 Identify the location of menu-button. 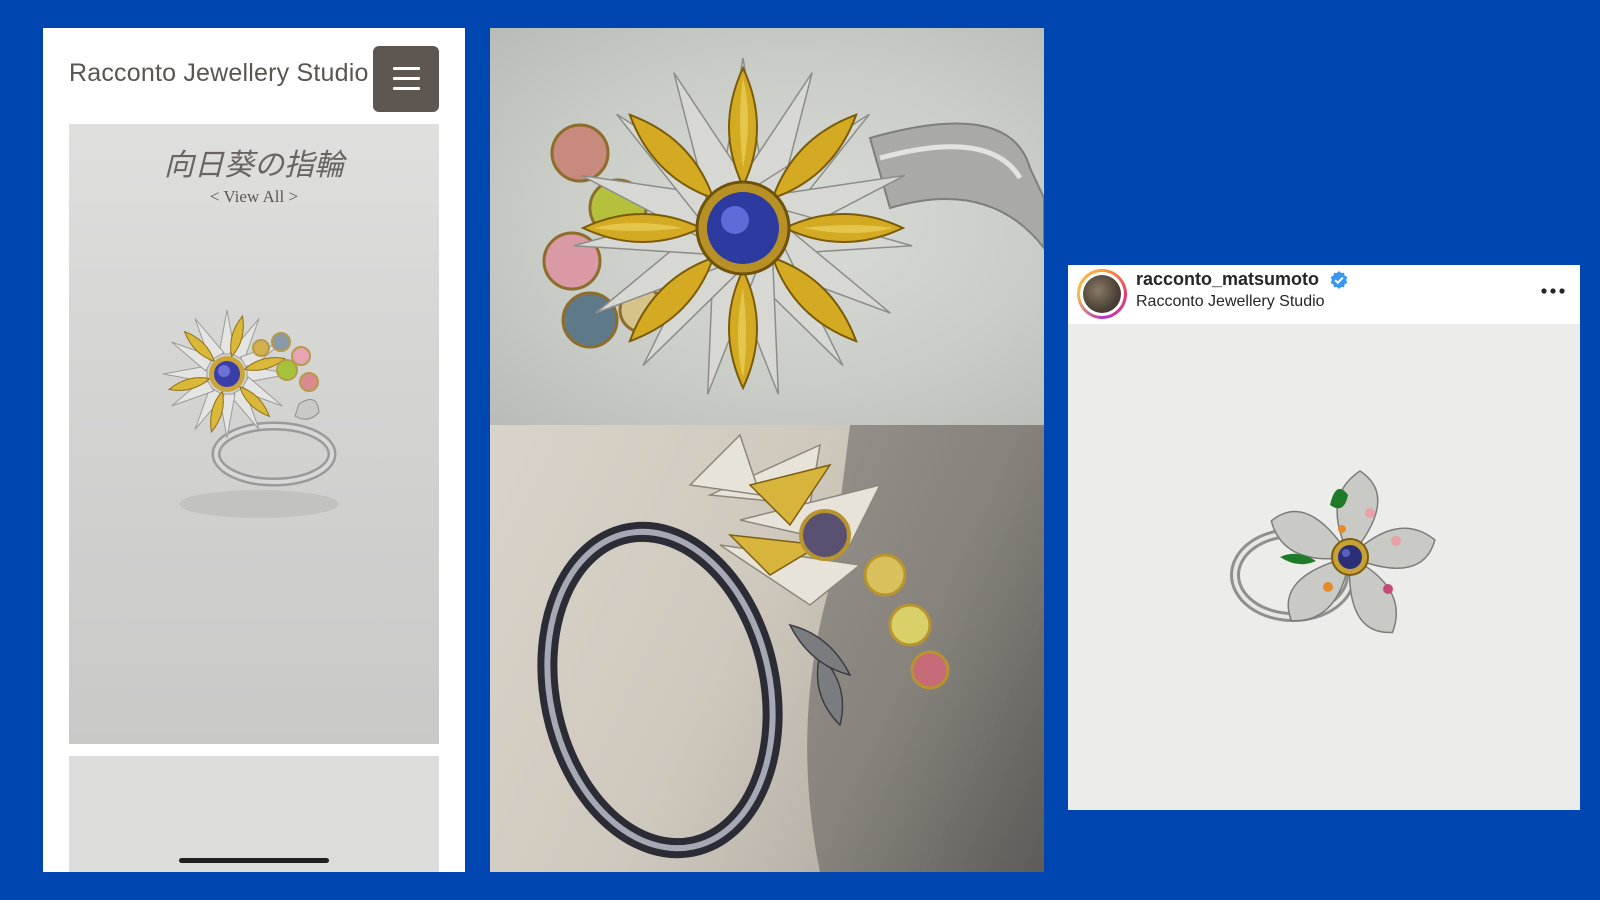
(406, 79).